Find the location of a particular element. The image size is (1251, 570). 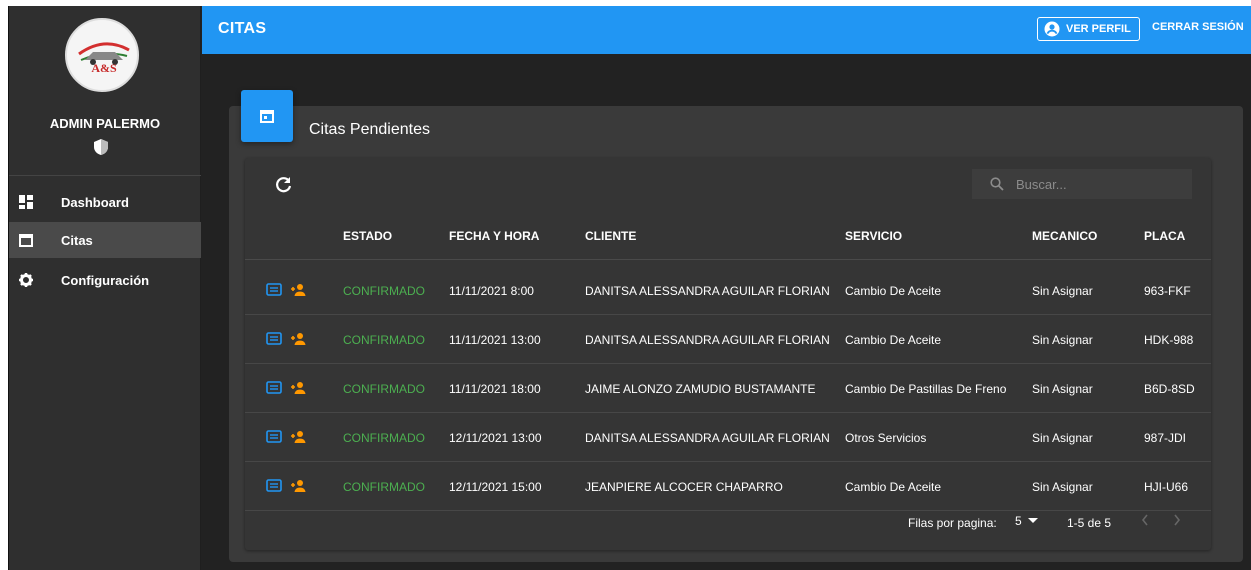

column-header-mecanico: MECANICO is located at coordinates (1064, 236).